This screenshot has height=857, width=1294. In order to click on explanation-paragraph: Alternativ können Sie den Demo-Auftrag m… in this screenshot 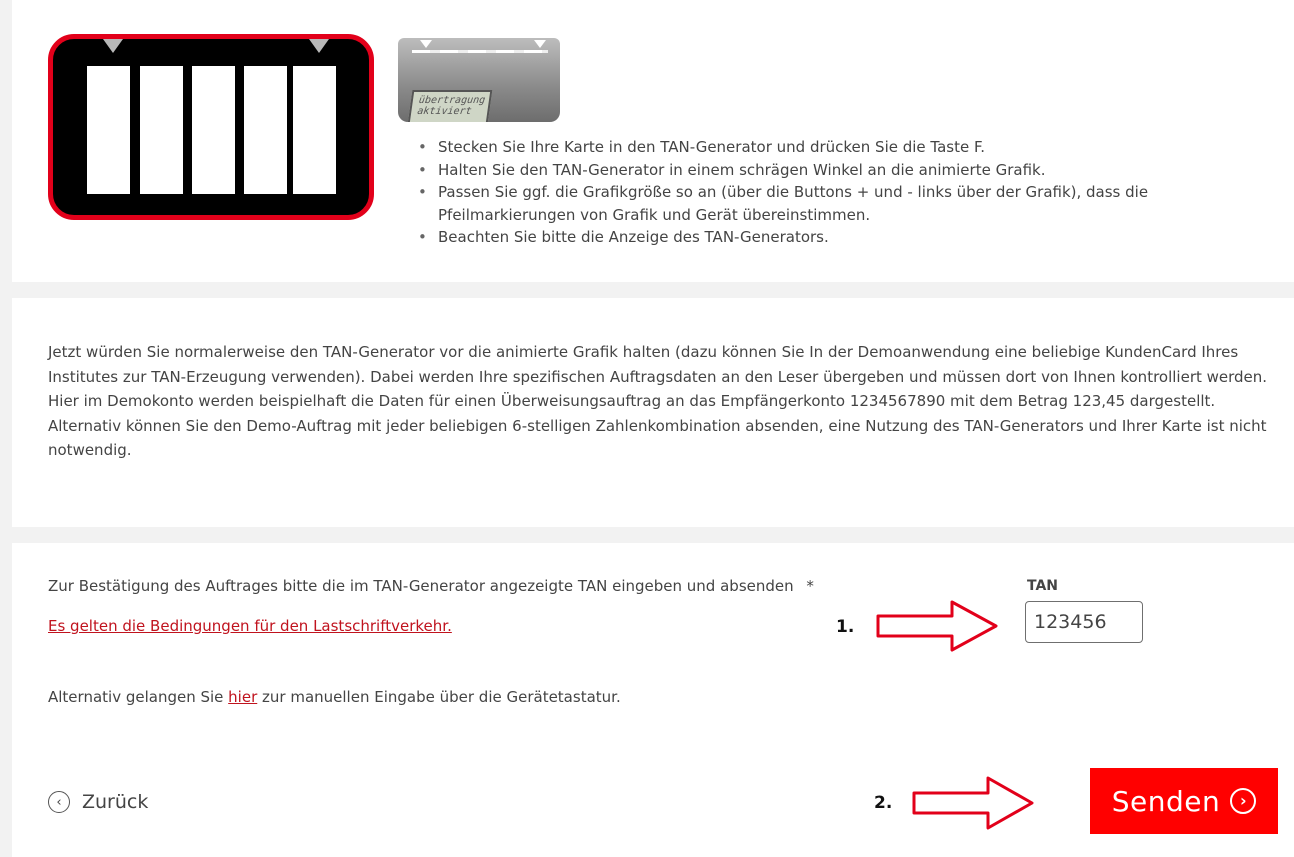, I will do `click(657, 438)`.